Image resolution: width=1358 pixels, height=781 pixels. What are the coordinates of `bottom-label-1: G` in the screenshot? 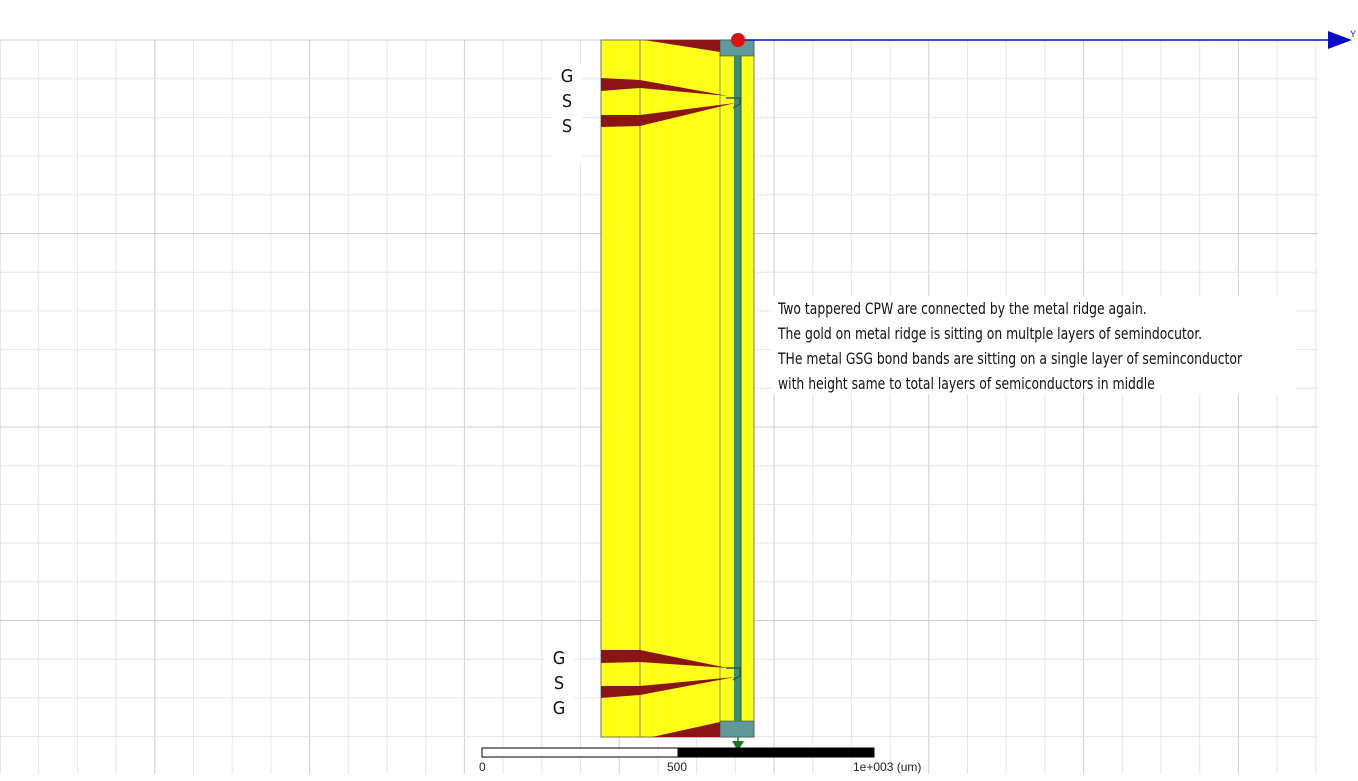 It's located at (559, 658).